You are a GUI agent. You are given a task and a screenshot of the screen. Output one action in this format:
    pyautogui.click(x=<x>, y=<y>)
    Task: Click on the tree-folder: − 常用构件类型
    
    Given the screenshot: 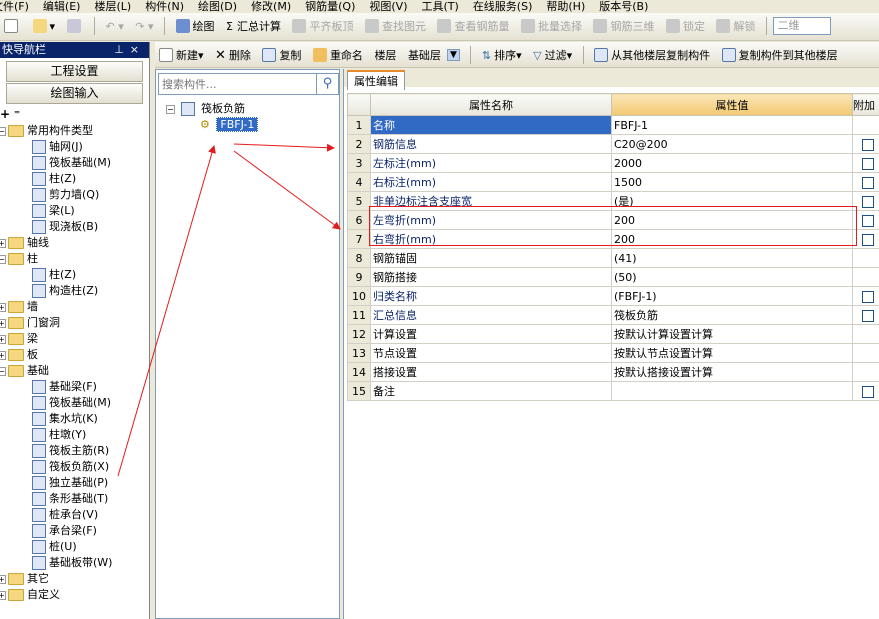 What is the action you would take?
    pyautogui.click(x=74, y=131)
    